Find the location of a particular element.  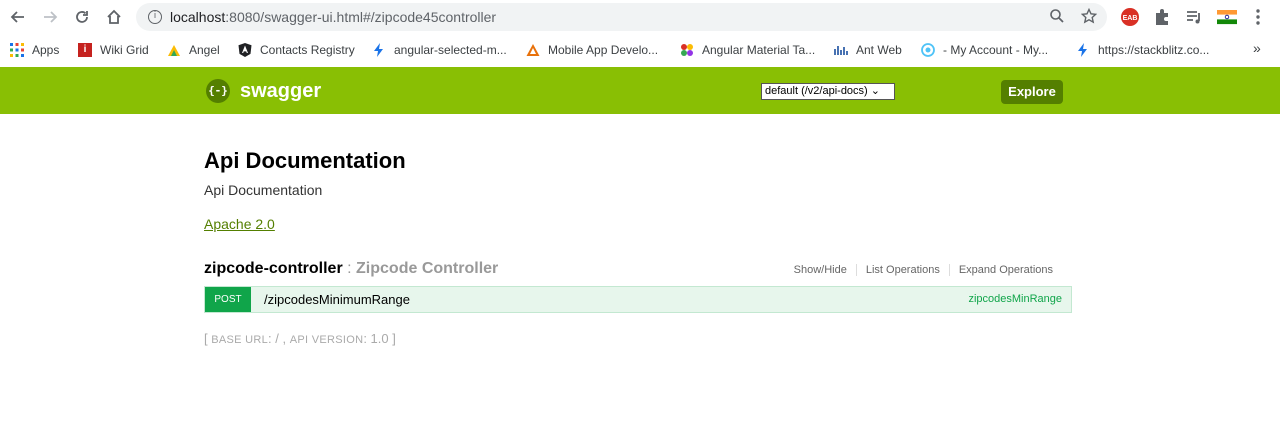

triangle-icon is located at coordinates (533, 50).